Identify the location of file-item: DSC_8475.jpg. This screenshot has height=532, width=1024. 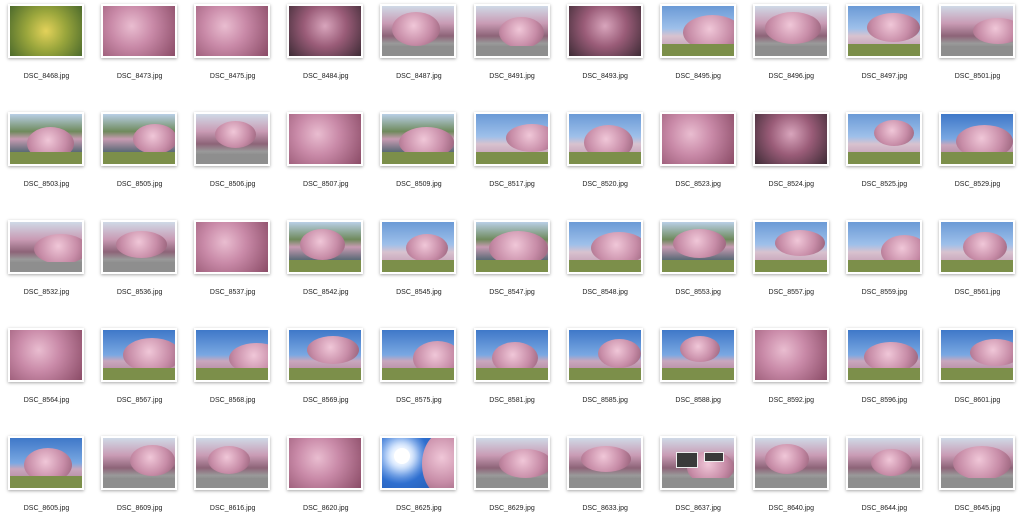
(232, 50).